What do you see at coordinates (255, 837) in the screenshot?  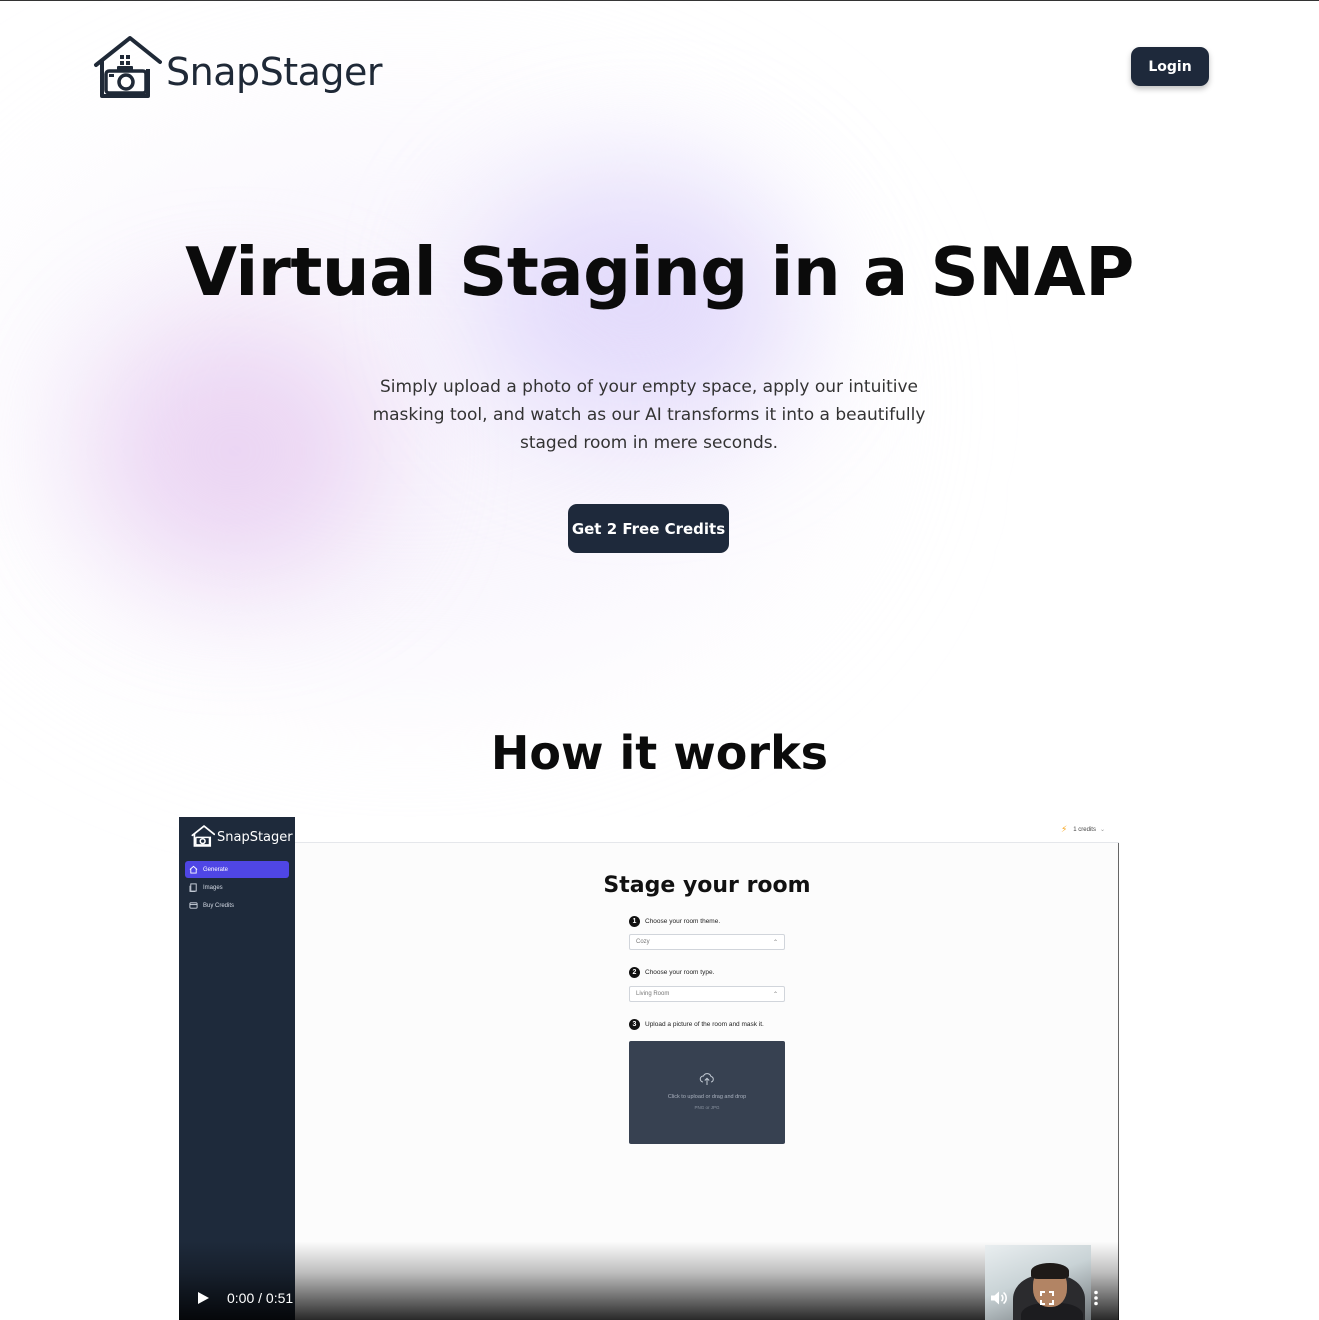 I see `video-app-brand: SnapStager` at bounding box center [255, 837].